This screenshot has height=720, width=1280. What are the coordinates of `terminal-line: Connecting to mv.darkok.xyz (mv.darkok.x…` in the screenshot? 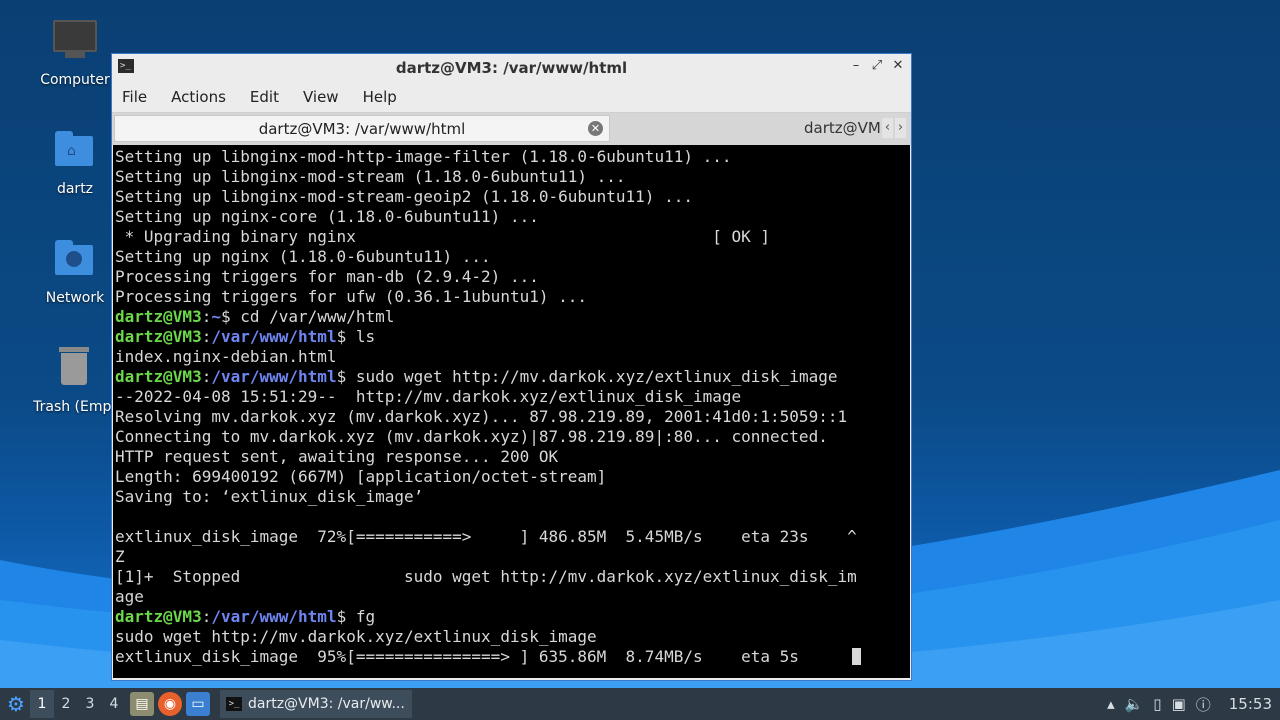 It's located at (512, 437).